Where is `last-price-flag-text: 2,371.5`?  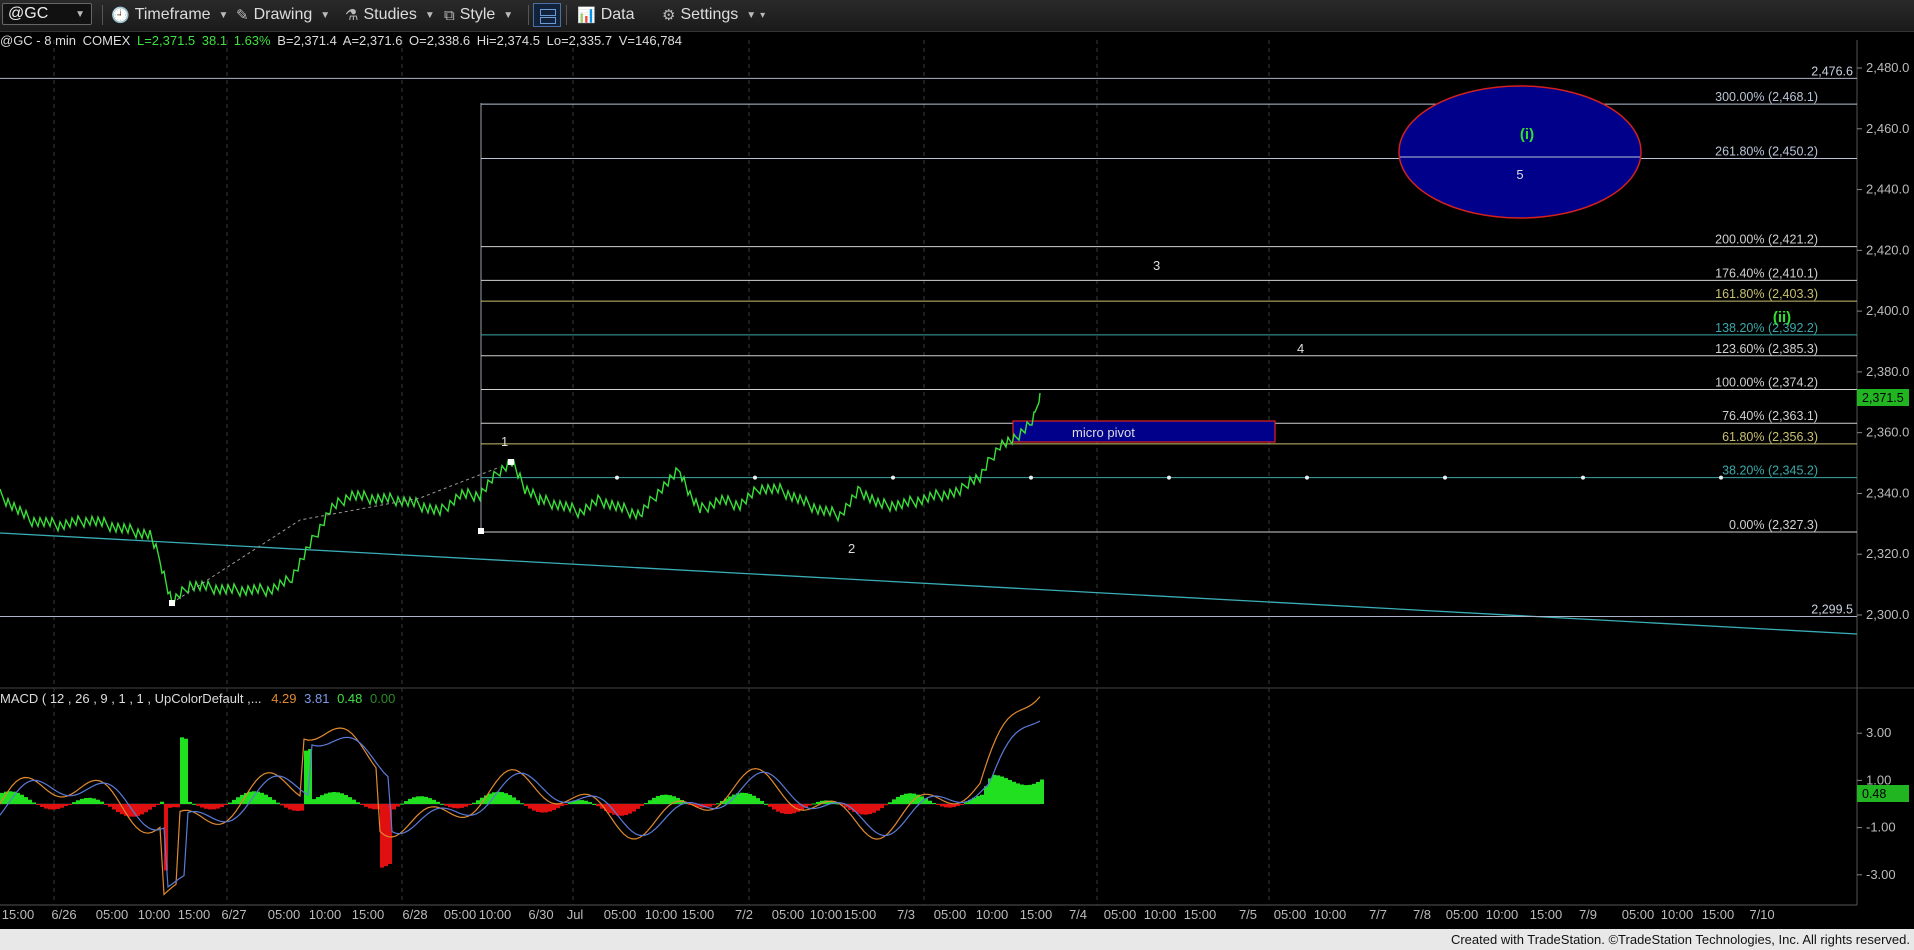 last-price-flag-text: 2,371.5 is located at coordinates (1883, 398).